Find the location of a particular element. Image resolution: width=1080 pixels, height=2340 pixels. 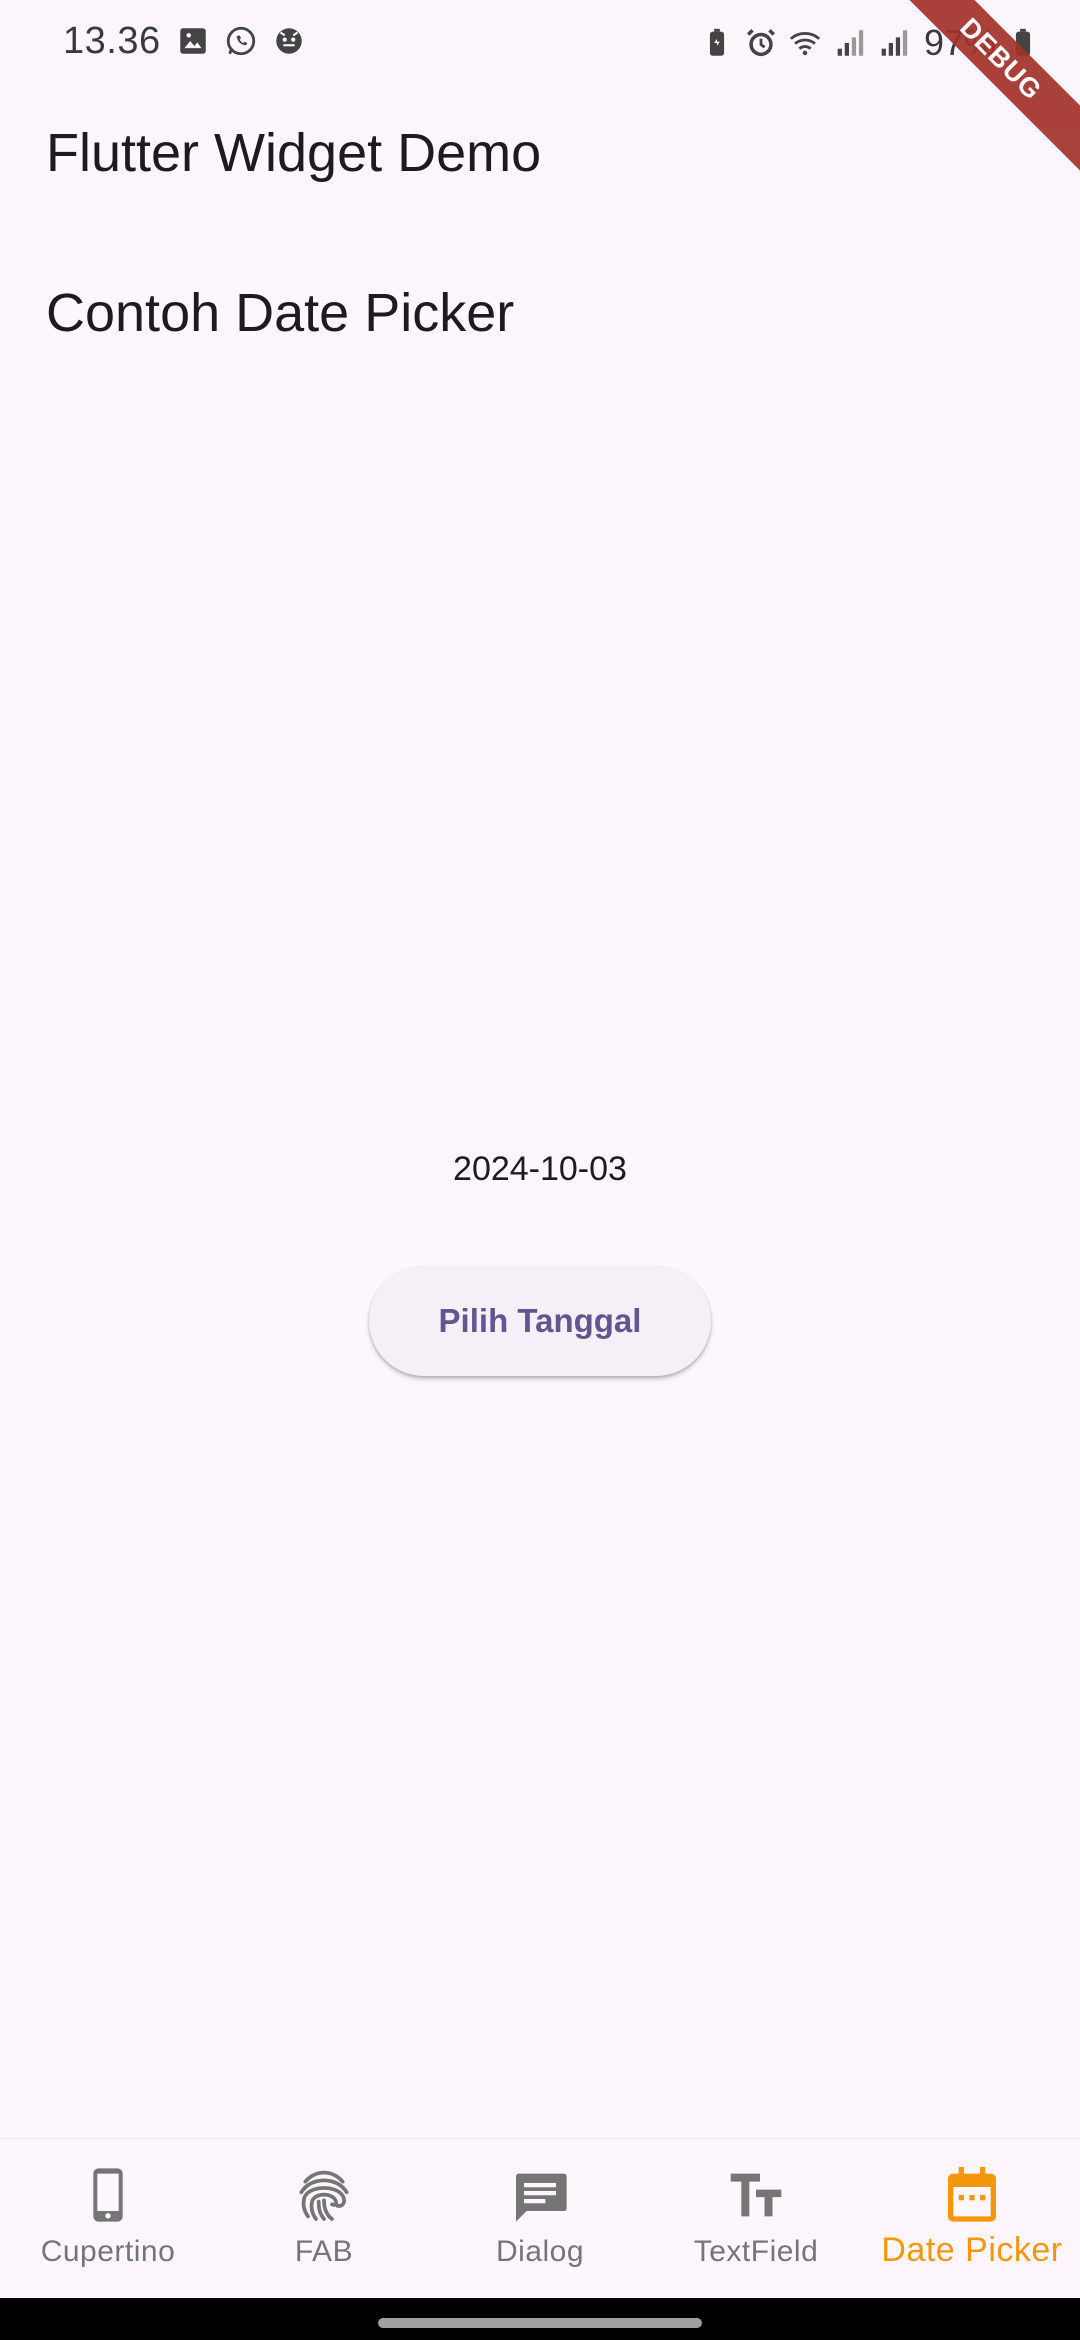

nav-item-fab: FAB is located at coordinates (324, 2218).